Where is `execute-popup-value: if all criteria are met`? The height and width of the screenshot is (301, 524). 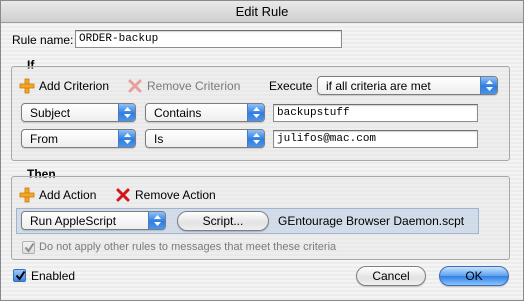 execute-popup-value: if all criteria are met is located at coordinates (378, 86).